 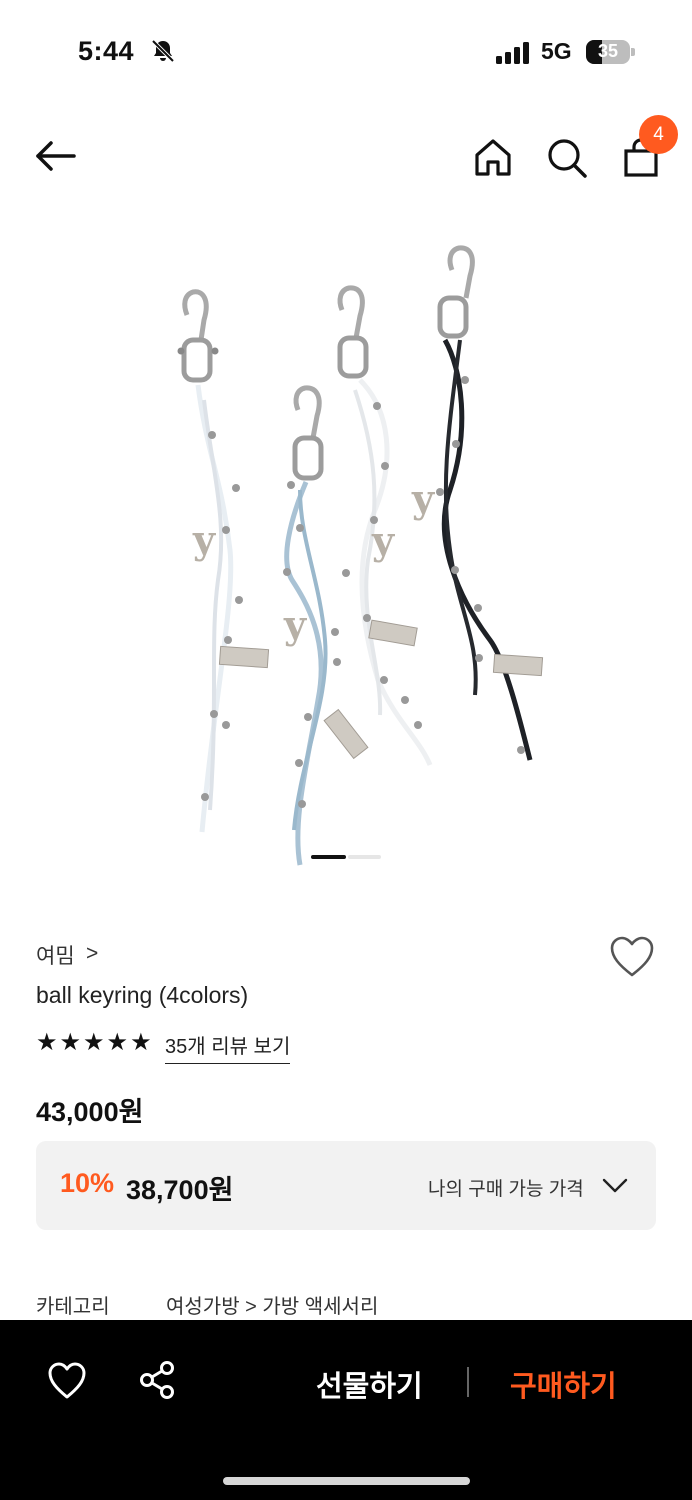 What do you see at coordinates (369, 1384) in the screenshot?
I see `gift-button: 선물하기` at bounding box center [369, 1384].